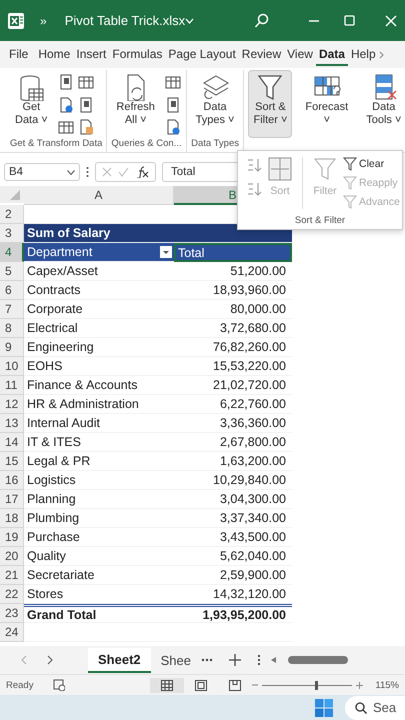 This screenshot has width=405, height=720. I want to click on row-header: 17, so click(12, 499).